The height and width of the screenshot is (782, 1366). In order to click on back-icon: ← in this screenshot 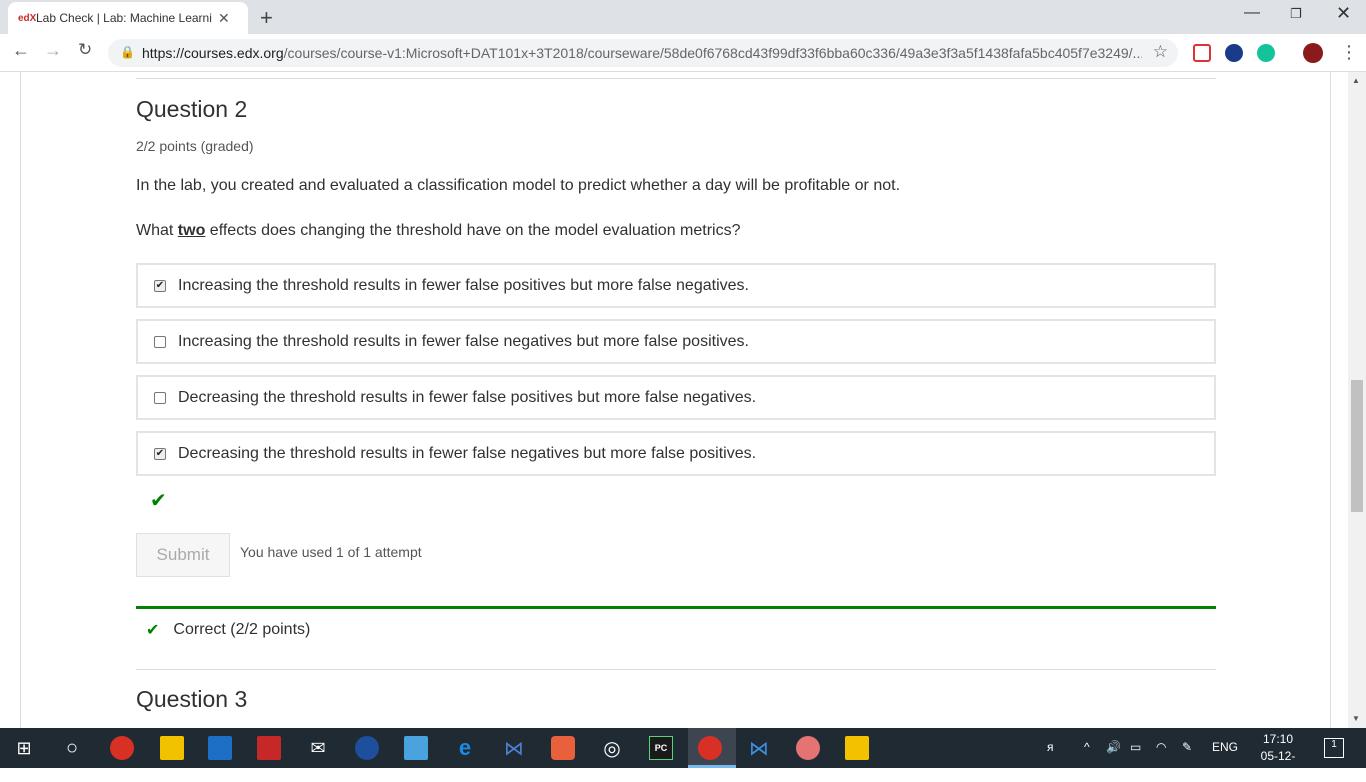, I will do `click(21, 50)`.